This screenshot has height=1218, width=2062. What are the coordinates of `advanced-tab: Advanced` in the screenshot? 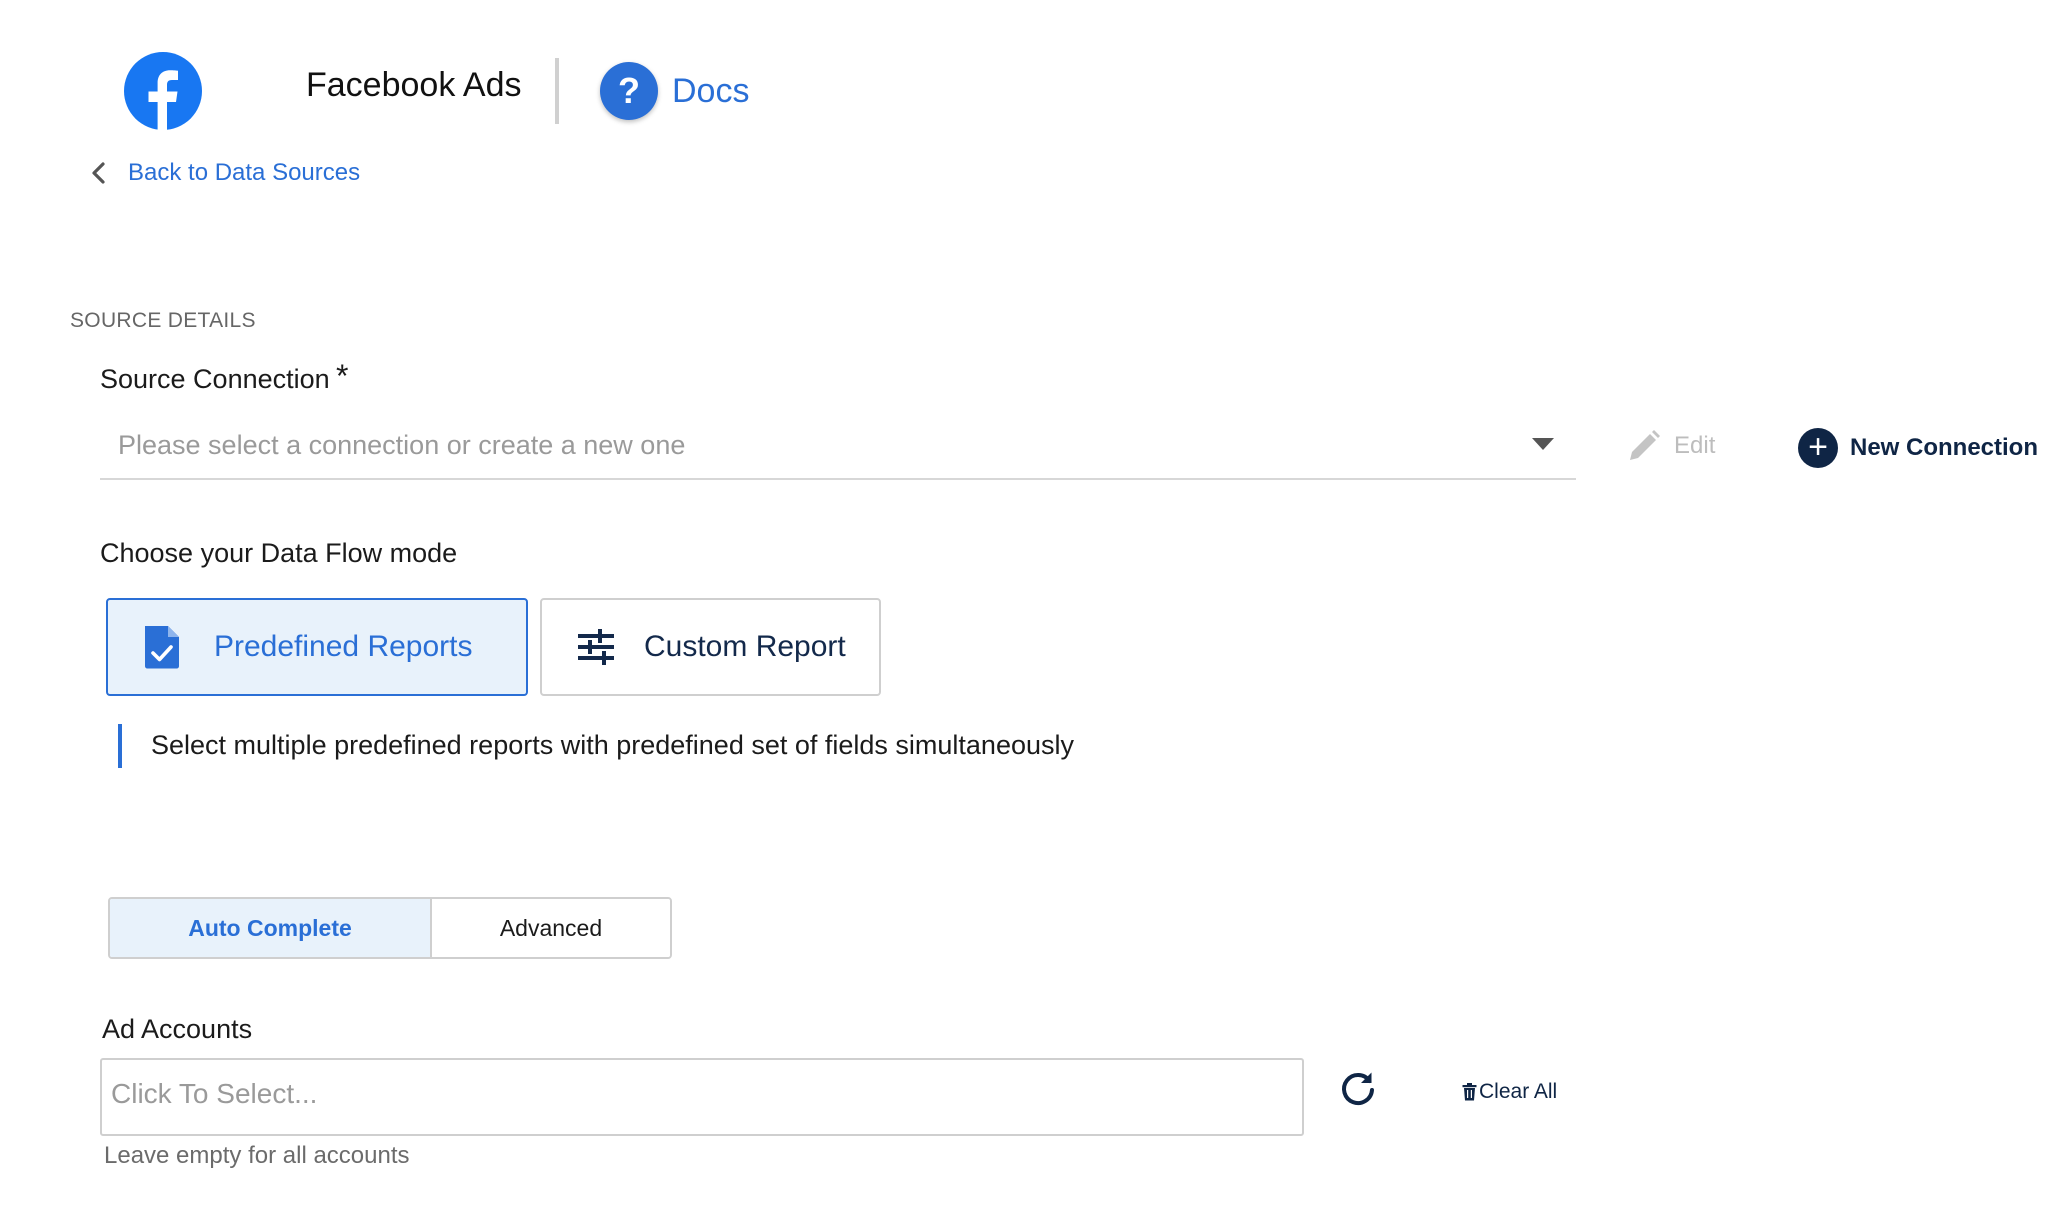 It's located at (551, 928).